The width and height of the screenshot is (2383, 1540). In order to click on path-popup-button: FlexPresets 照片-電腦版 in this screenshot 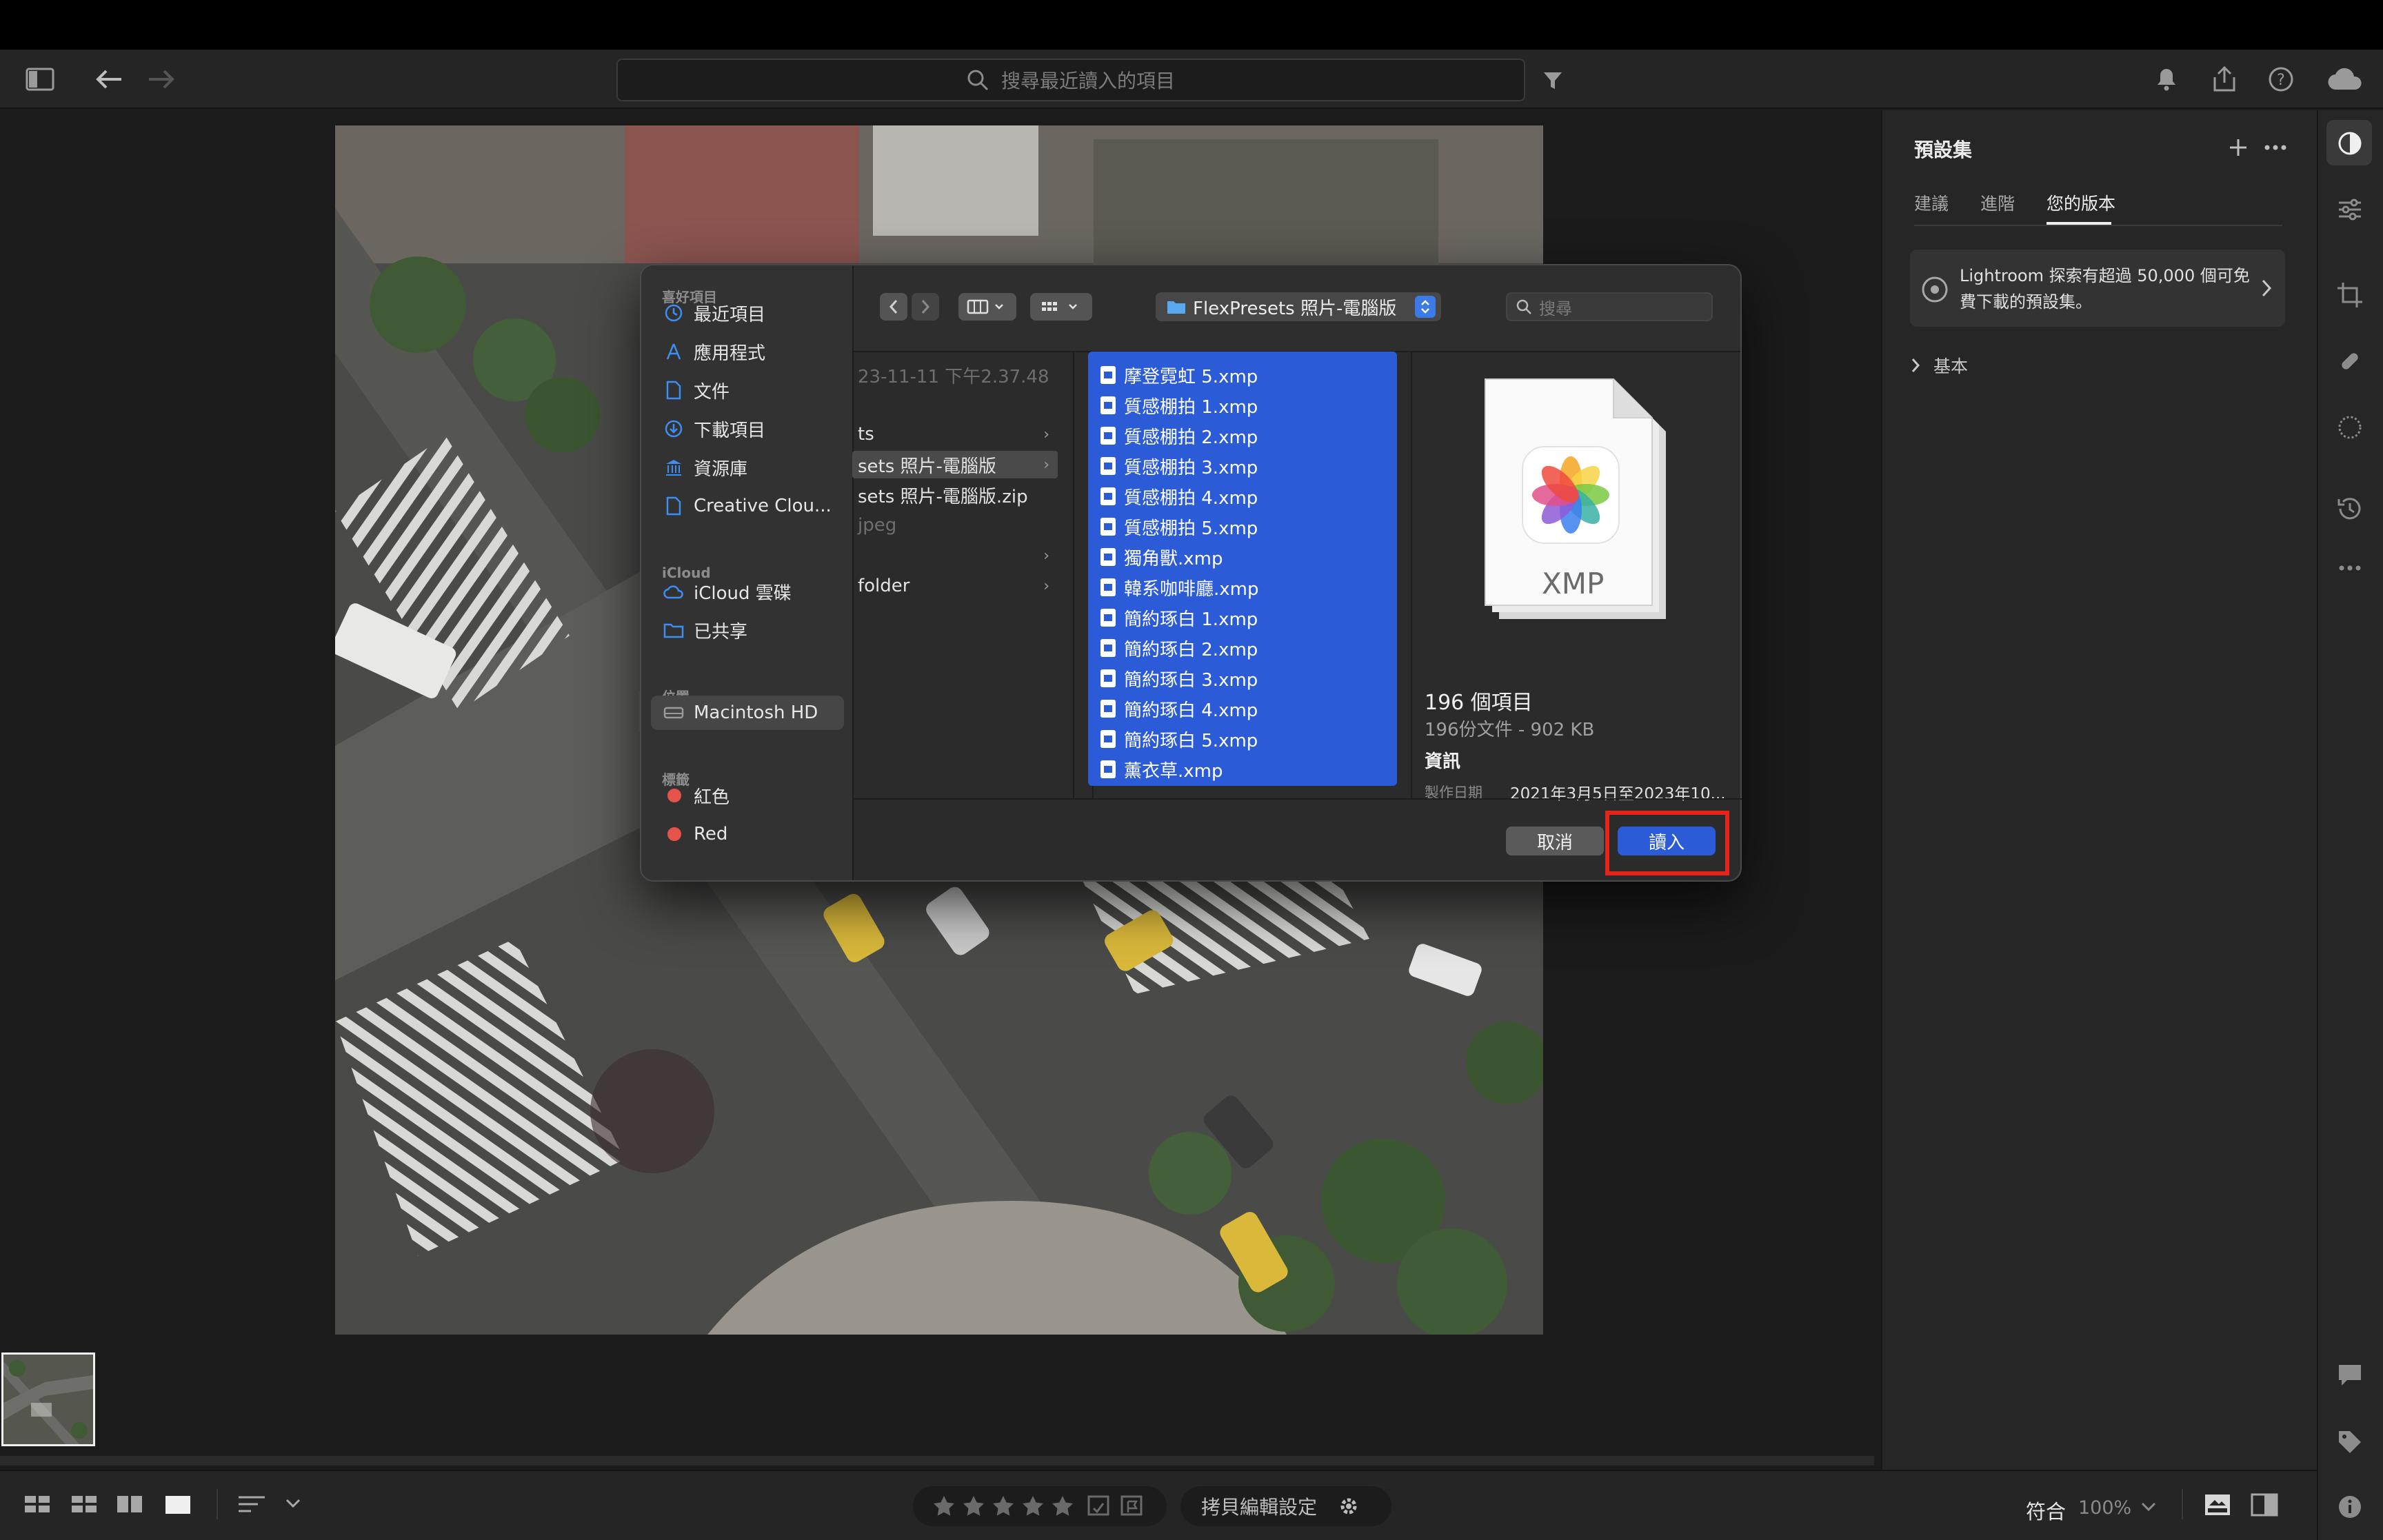, I will do `click(1298, 307)`.